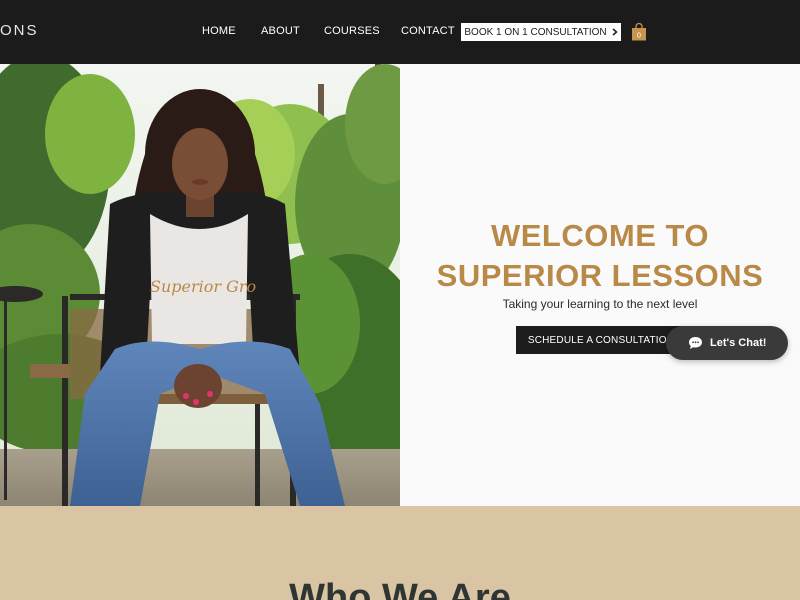 The width and height of the screenshot is (800, 600). What do you see at coordinates (639, 36) in the screenshot?
I see `cart-count: 0` at bounding box center [639, 36].